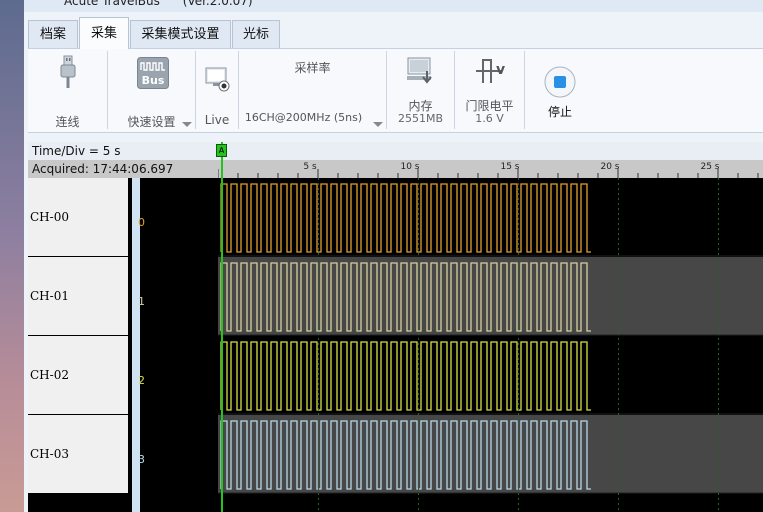  What do you see at coordinates (393, 6) in the screenshot?
I see `title-bar: Acute TravelBus (Ver.2.0.07)` at bounding box center [393, 6].